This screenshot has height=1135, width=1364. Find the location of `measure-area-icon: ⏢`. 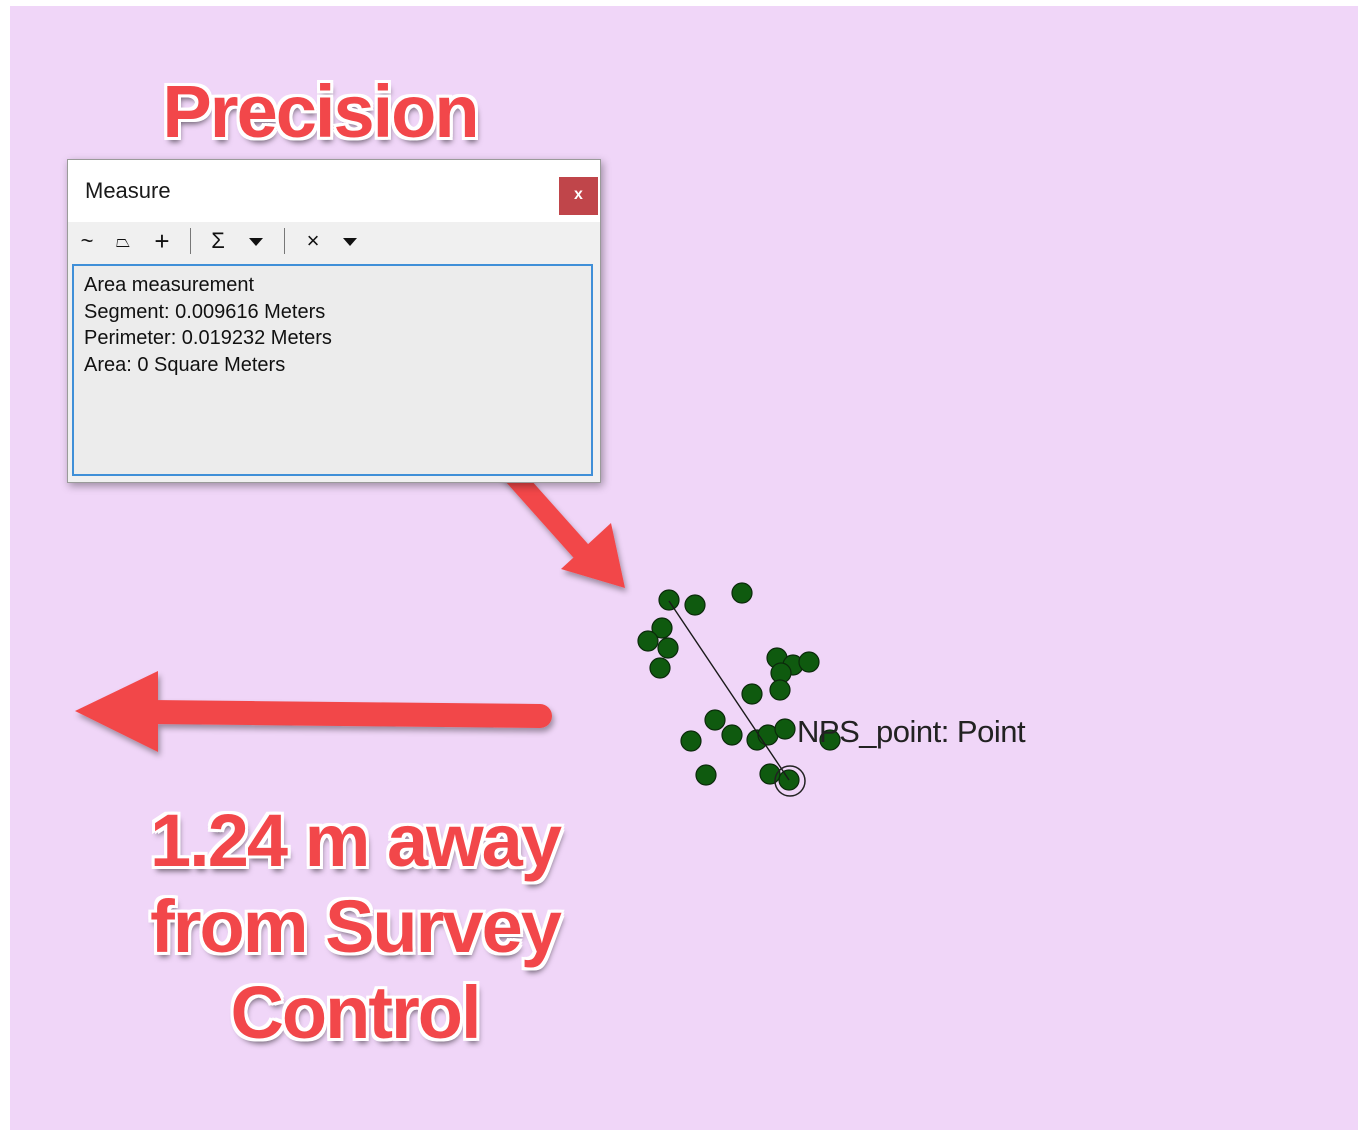

measure-area-icon: ⏢ is located at coordinates (123, 241).